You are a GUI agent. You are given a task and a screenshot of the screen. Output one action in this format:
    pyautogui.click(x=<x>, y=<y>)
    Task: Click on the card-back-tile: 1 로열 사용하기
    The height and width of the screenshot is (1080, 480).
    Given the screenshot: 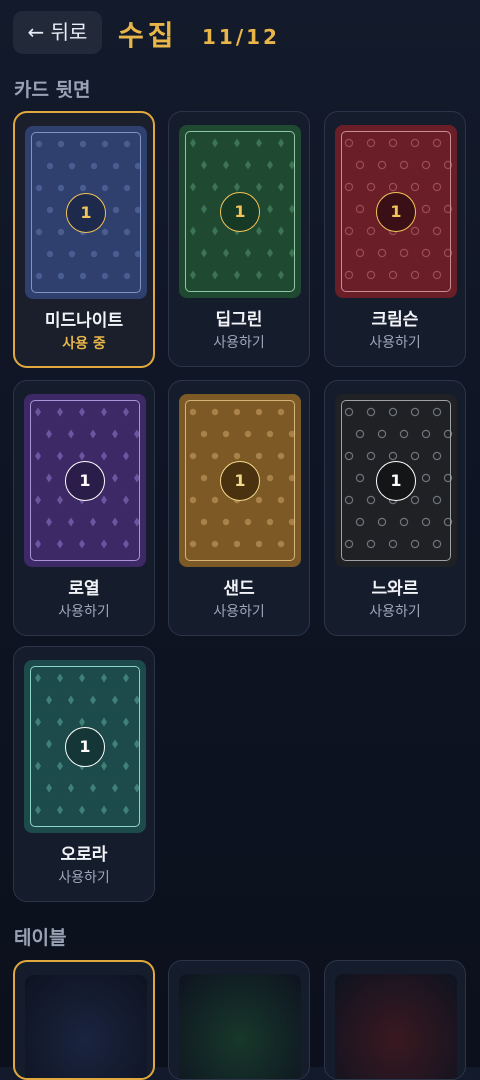 What is the action you would take?
    pyautogui.click(x=84, y=508)
    